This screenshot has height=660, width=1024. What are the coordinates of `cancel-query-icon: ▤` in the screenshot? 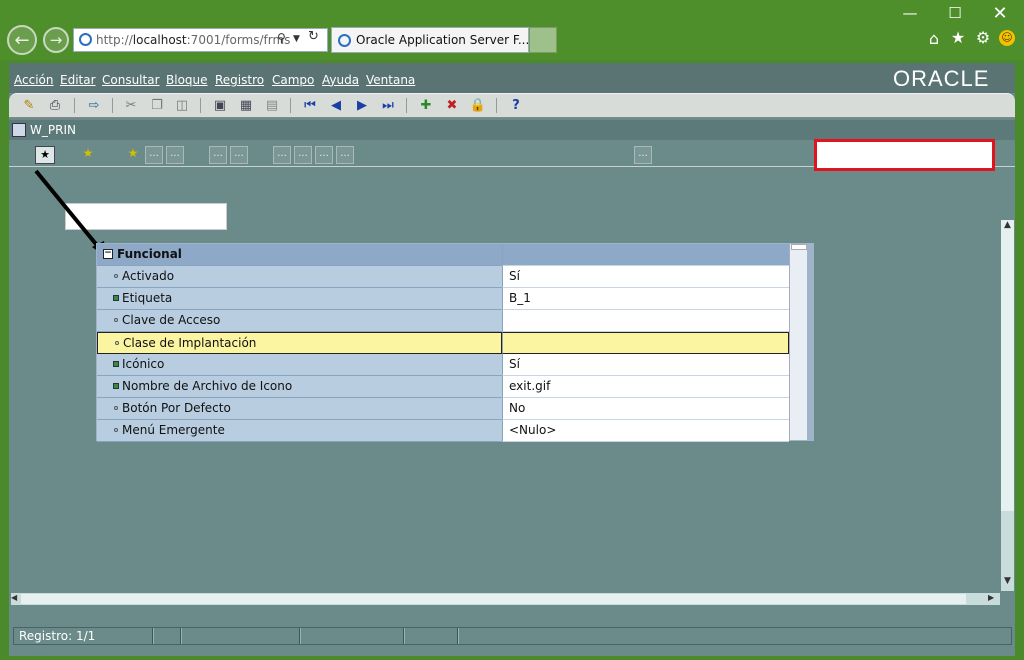 It's located at (272, 105).